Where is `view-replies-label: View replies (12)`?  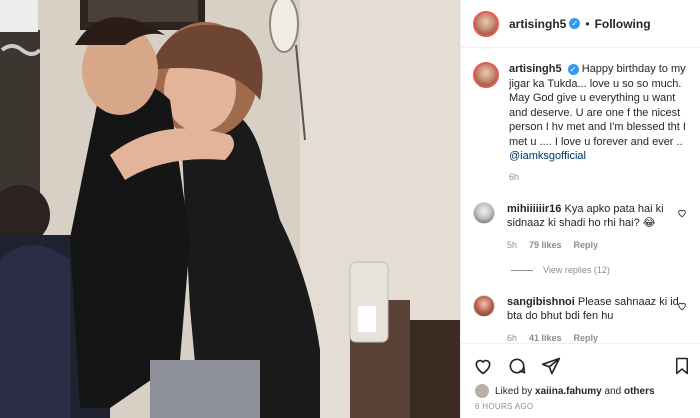
view-replies-label: View replies (12) is located at coordinates (576, 270).